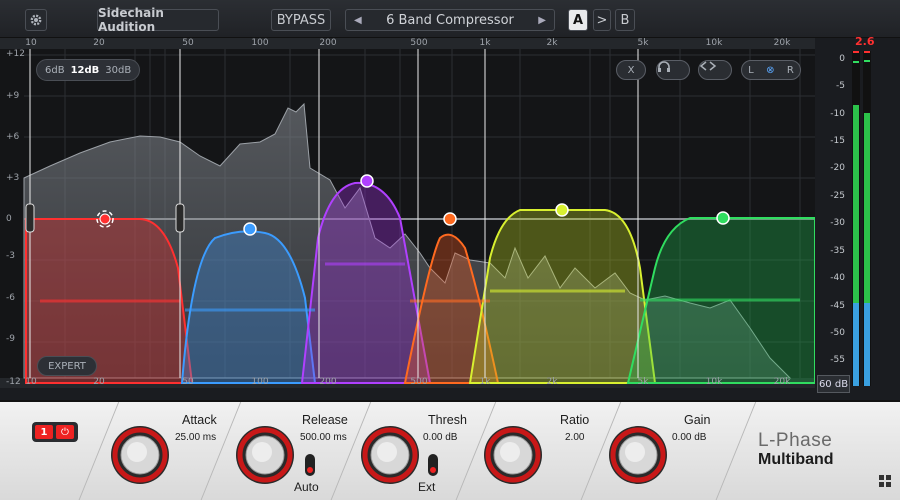 Image resolution: width=900 pixels, height=500 pixels. I want to click on x-button: X, so click(631, 70).